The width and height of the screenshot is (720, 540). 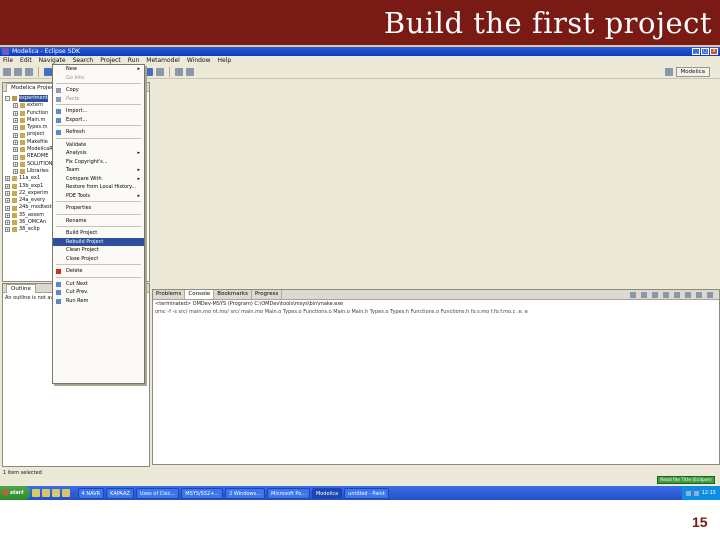 What do you see at coordinates (644, 295) in the screenshot?
I see `remove-launch-icon` at bounding box center [644, 295].